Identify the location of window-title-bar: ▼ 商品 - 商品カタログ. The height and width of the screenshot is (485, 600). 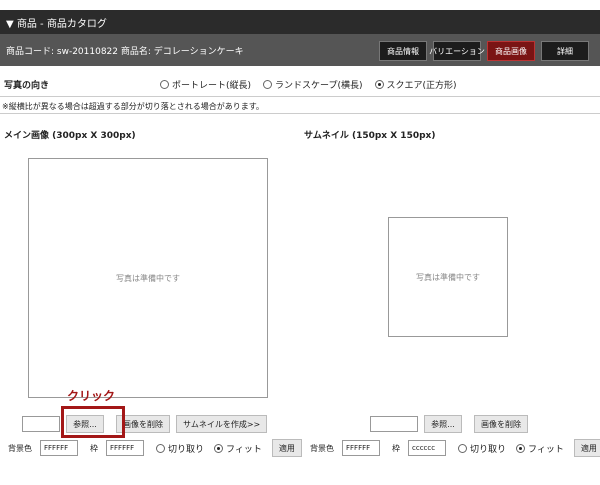
(300, 22).